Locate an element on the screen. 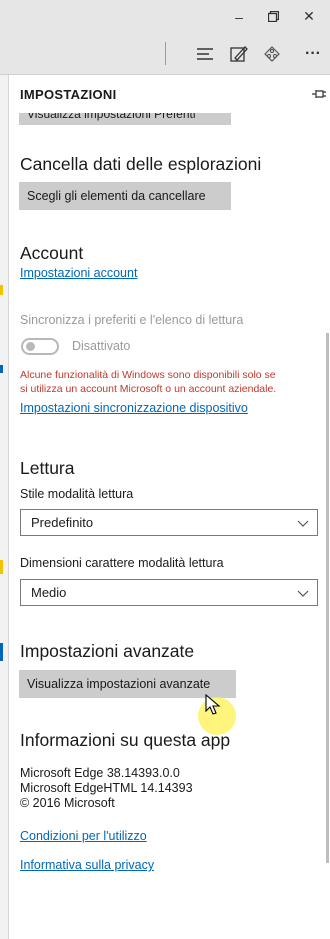 Image resolution: width=330 pixels, height=939 pixels. minimize-button: – is located at coordinates (239, 16).